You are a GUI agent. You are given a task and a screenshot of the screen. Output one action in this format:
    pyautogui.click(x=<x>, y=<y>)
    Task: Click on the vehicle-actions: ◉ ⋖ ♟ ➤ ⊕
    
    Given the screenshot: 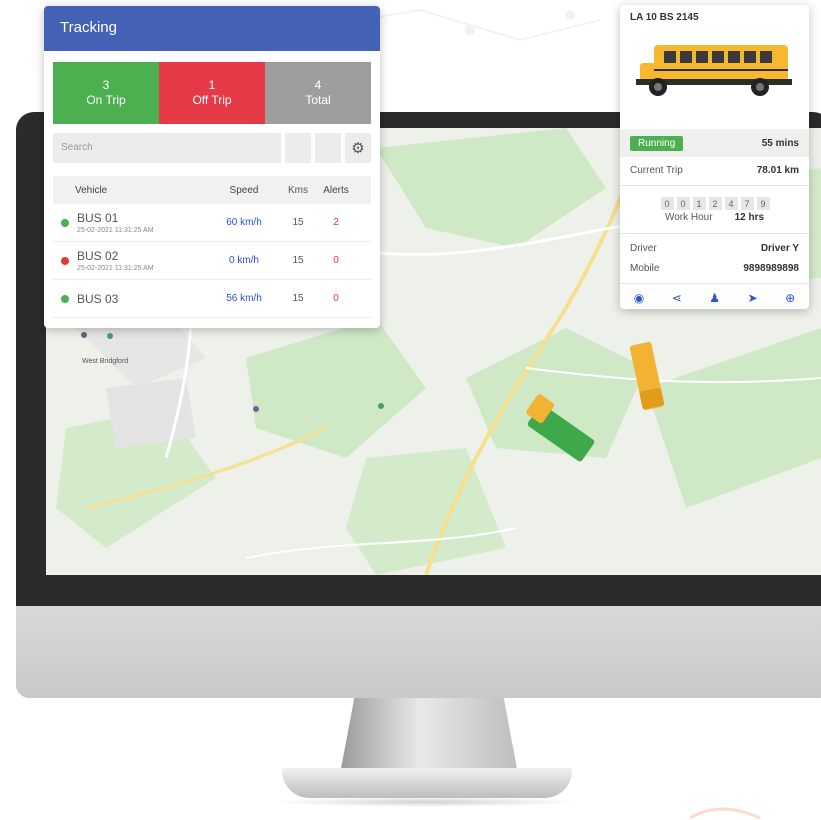 What is the action you would take?
    pyautogui.click(x=714, y=298)
    